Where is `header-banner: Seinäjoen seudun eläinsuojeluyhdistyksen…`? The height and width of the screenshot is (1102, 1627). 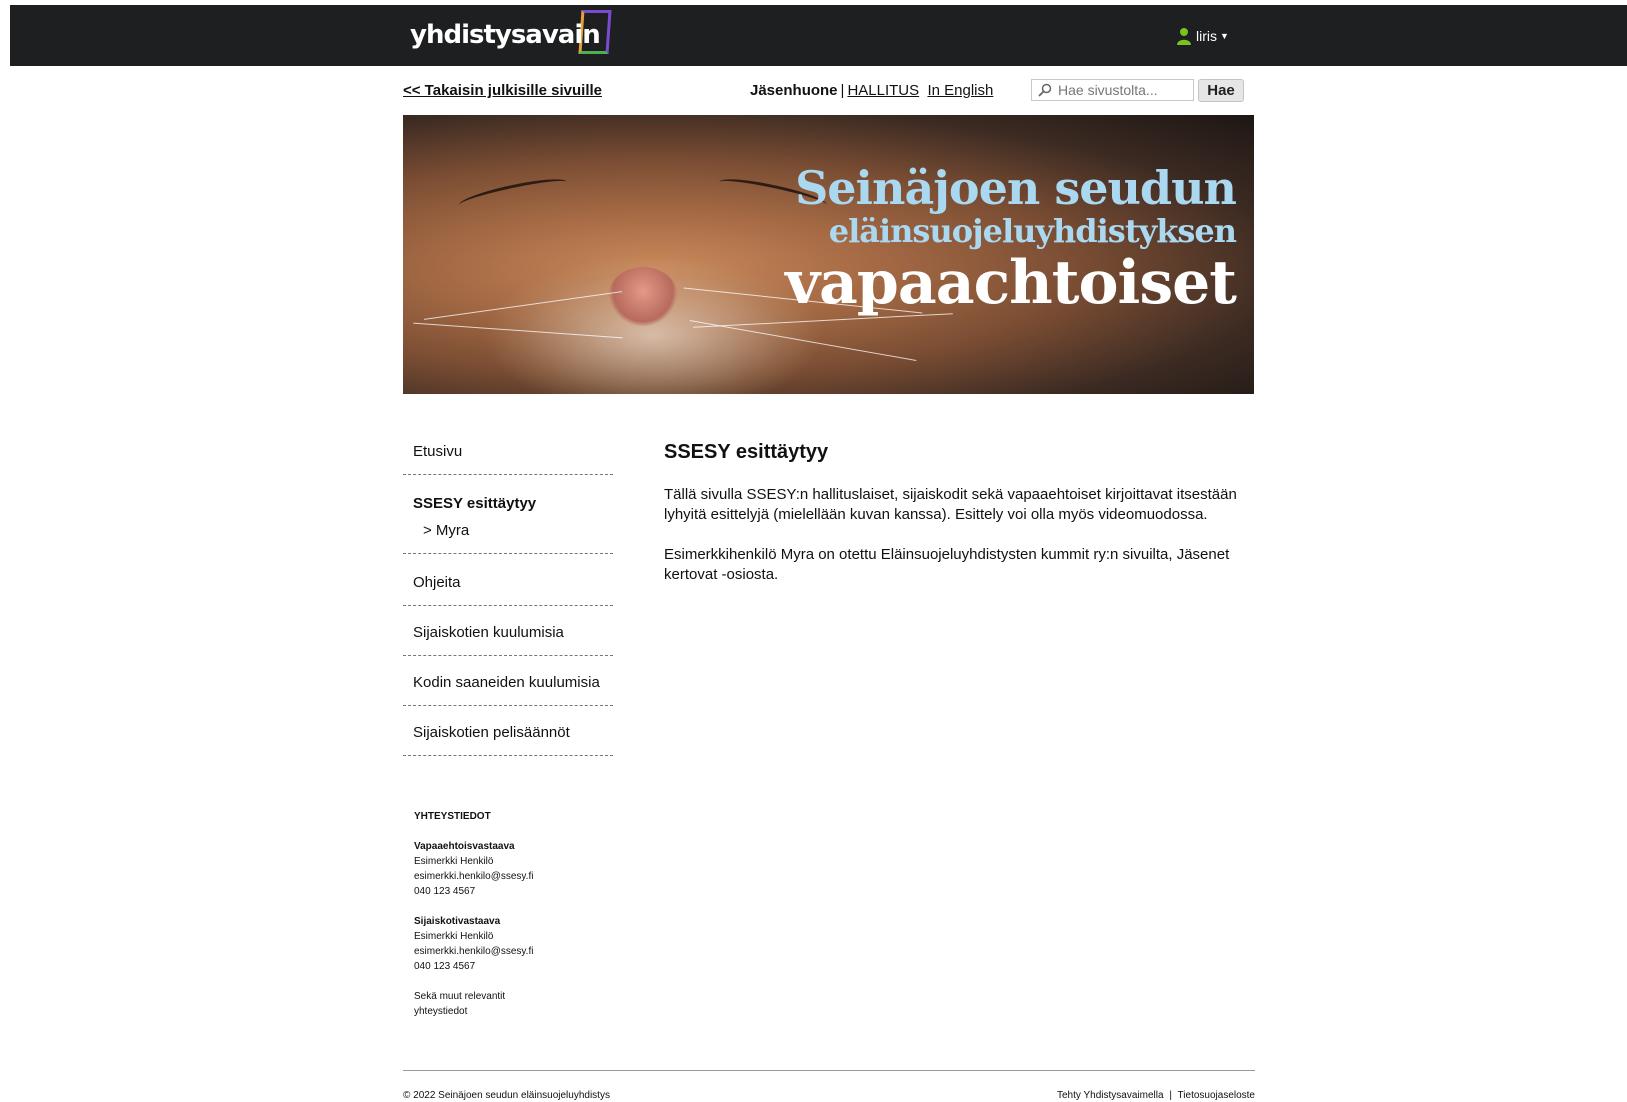
header-banner: Seinäjoen seudun eläinsuojeluyhdistyksen… is located at coordinates (828, 254).